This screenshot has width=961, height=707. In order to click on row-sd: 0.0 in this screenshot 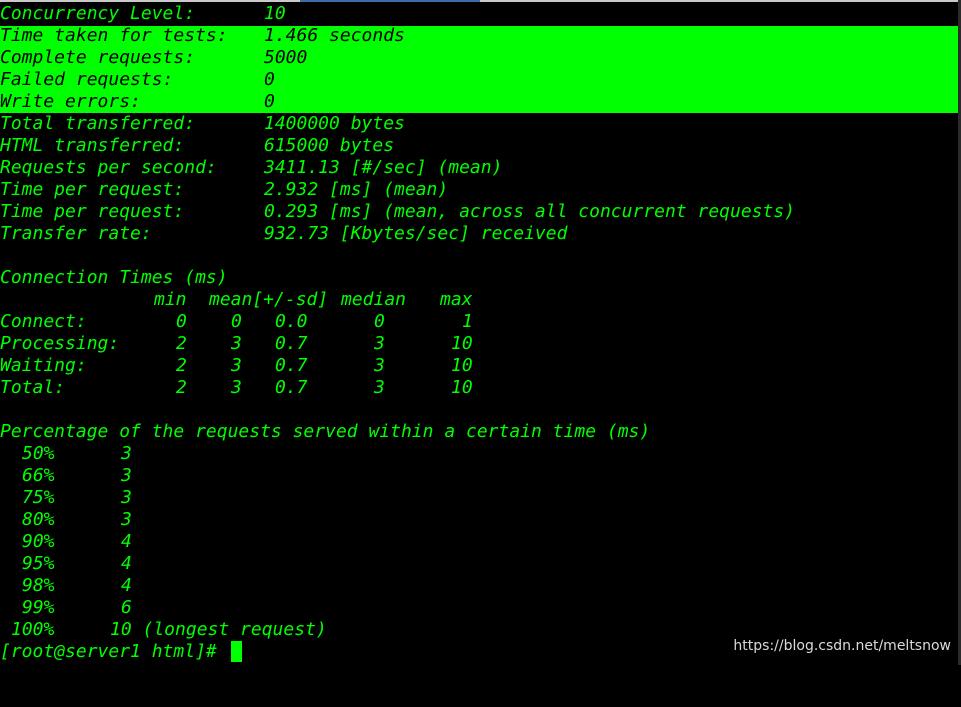, I will do `click(291, 321)`.